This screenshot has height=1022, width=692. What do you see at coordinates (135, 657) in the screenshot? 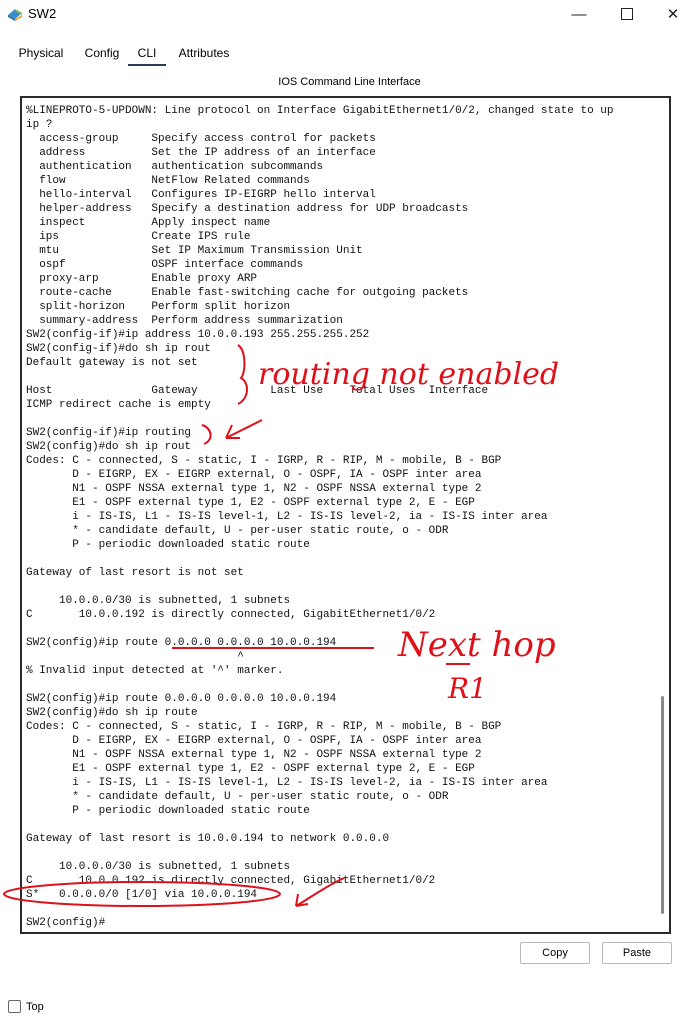
I see `terminal-line: ^` at bounding box center [135, 657].